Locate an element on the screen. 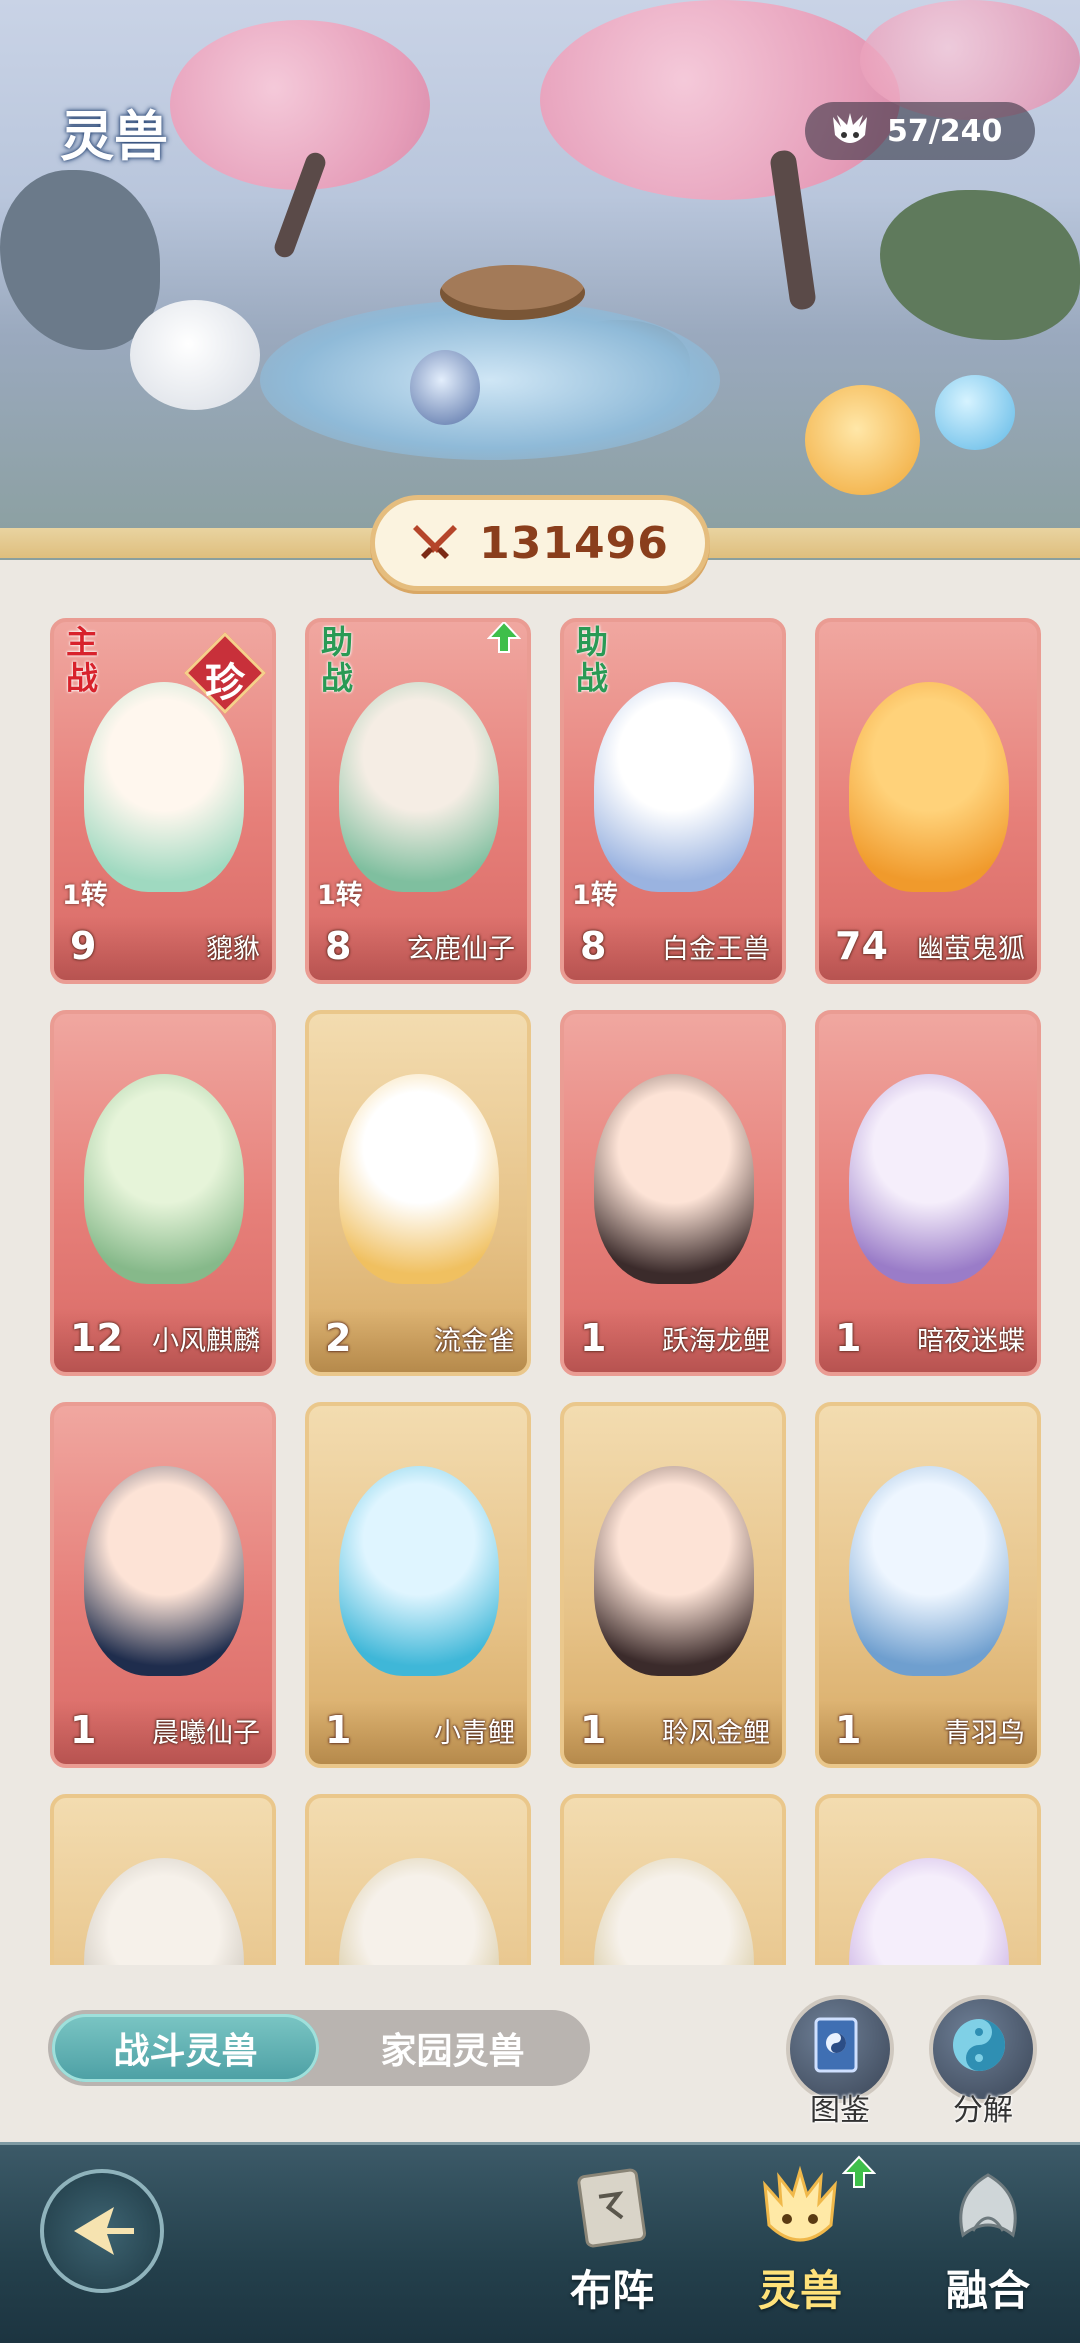 This screenshot has height=2343, width=1080. beast-card: 74 幽萤鬼狐 is located at coordinates (928, 801).